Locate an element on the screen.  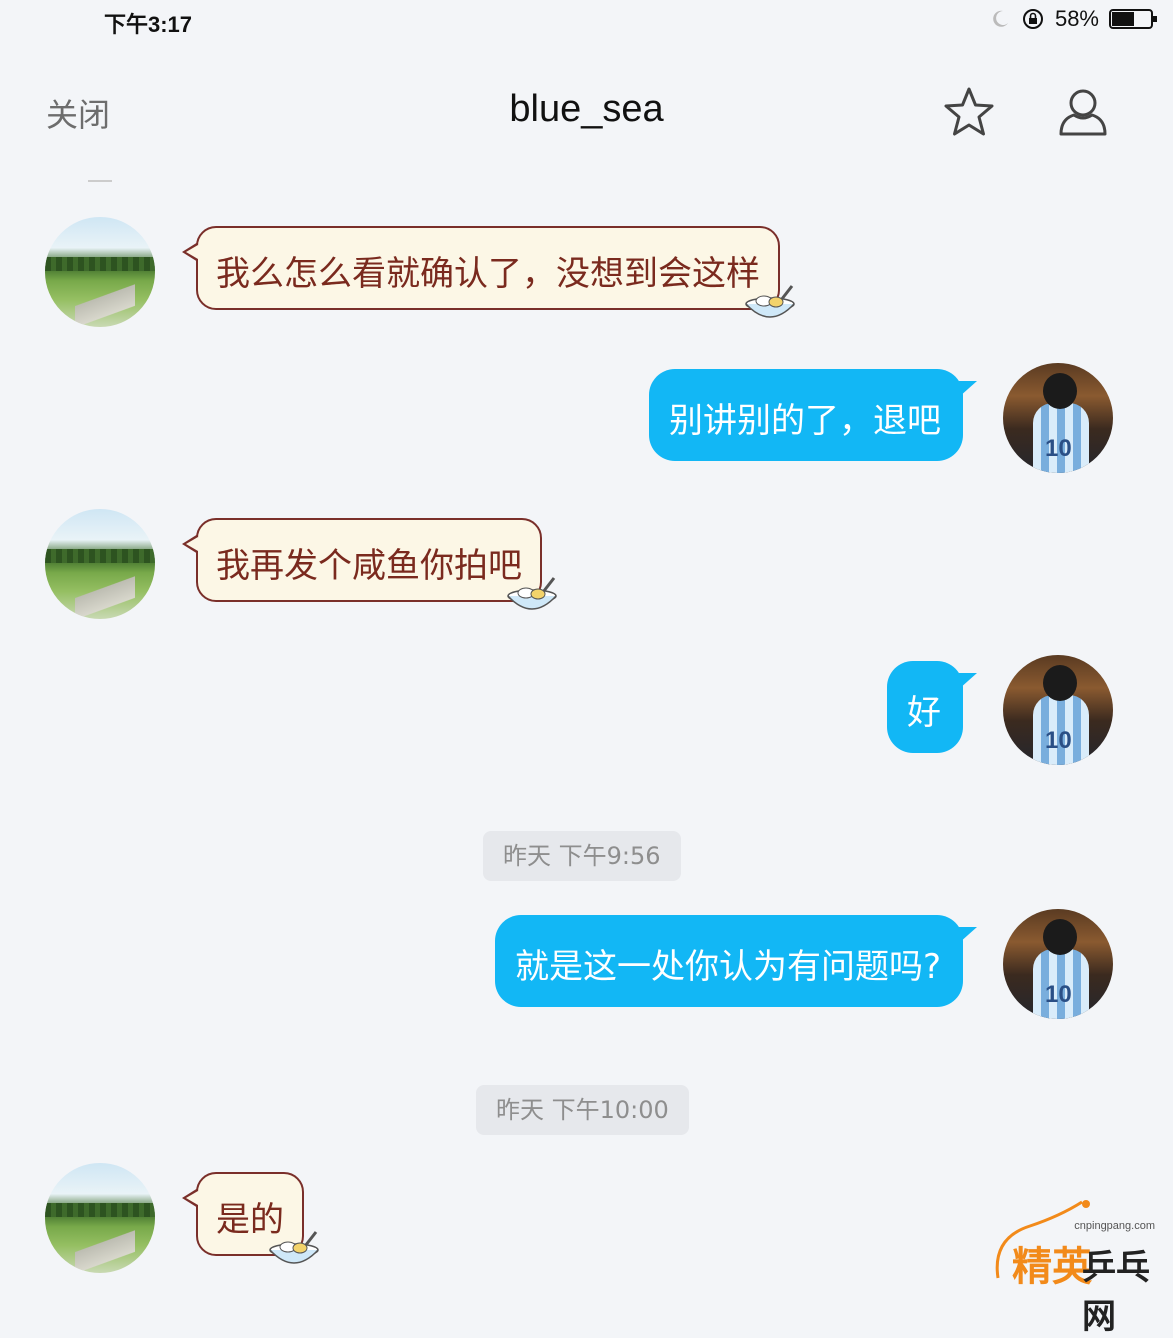
nav-bar: 关闭 blue_sea is located at coordinates (586, 110).